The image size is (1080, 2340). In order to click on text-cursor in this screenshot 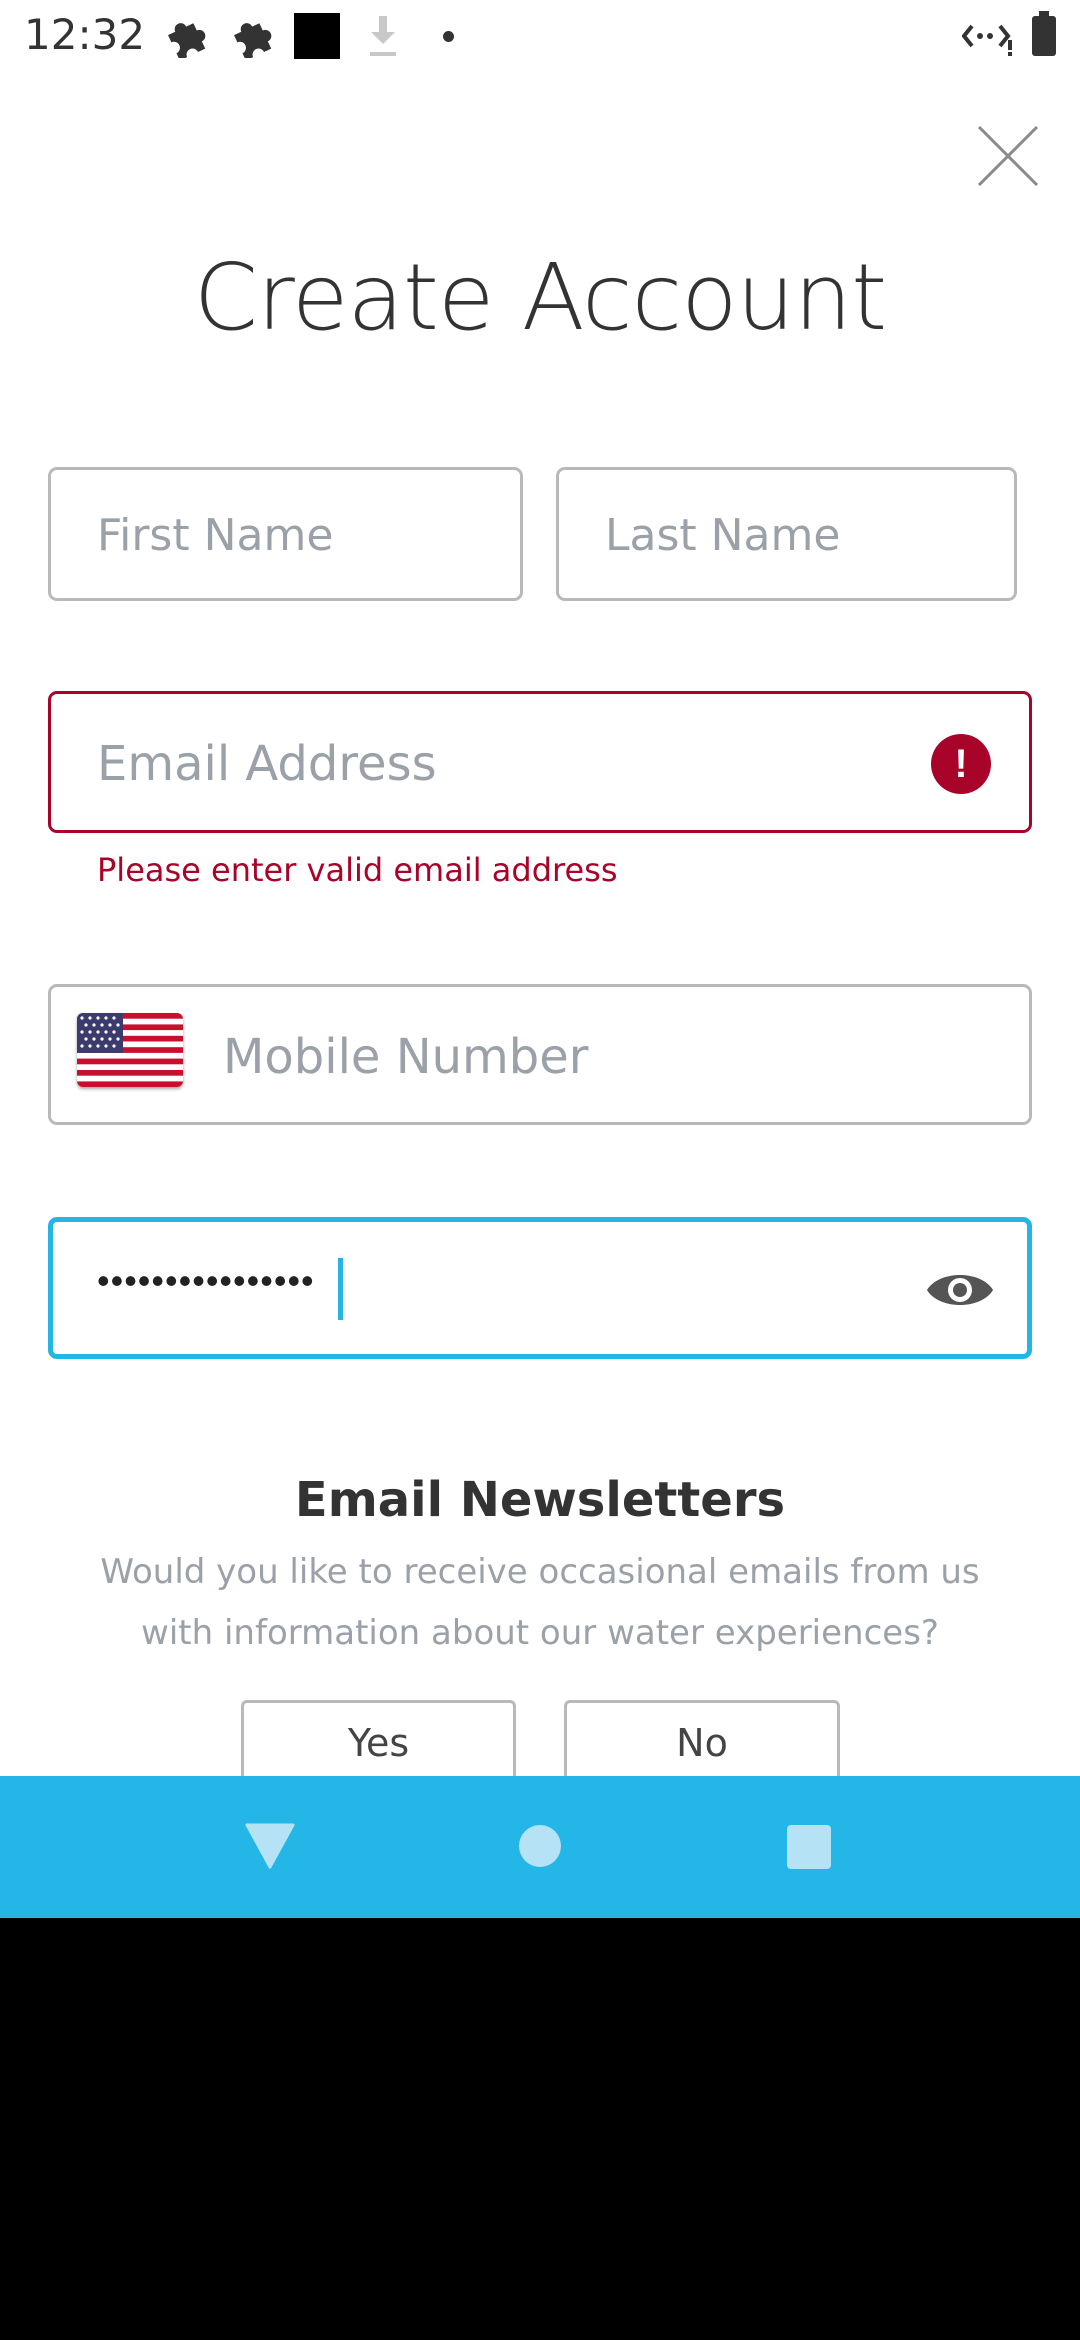, I will do `click(340, 1289)`.